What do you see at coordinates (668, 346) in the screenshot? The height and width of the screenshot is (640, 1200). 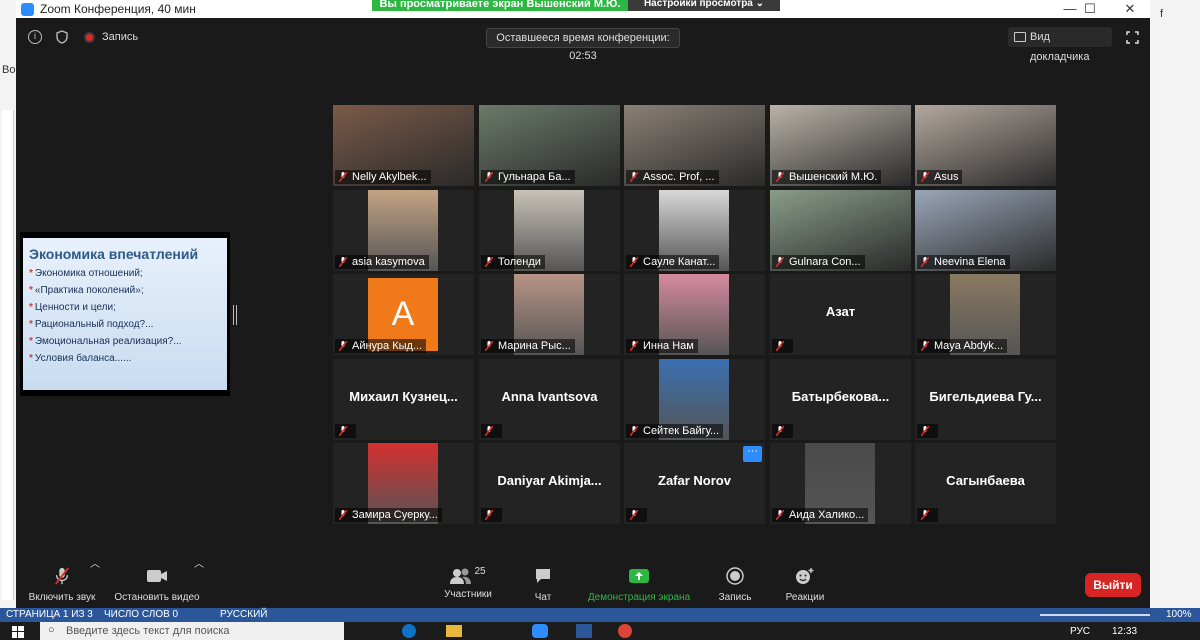 I see `participant-name: Инна Нам` at bounding box center [668, 346].